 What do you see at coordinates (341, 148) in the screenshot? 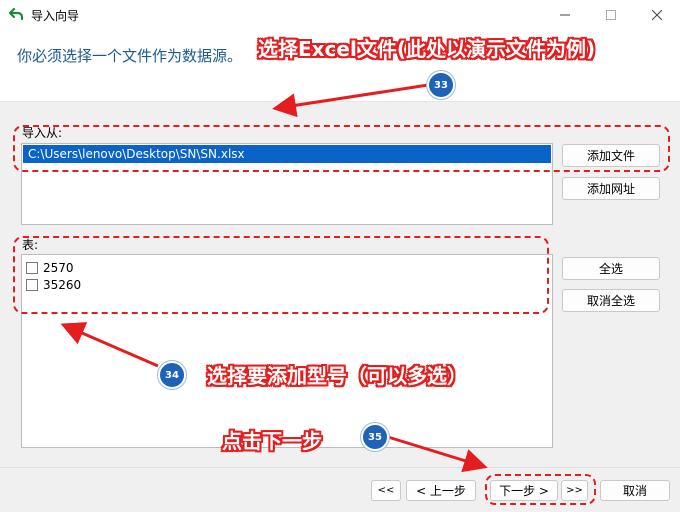
I see `highlight-import-file` at bounding box center [341, 148].